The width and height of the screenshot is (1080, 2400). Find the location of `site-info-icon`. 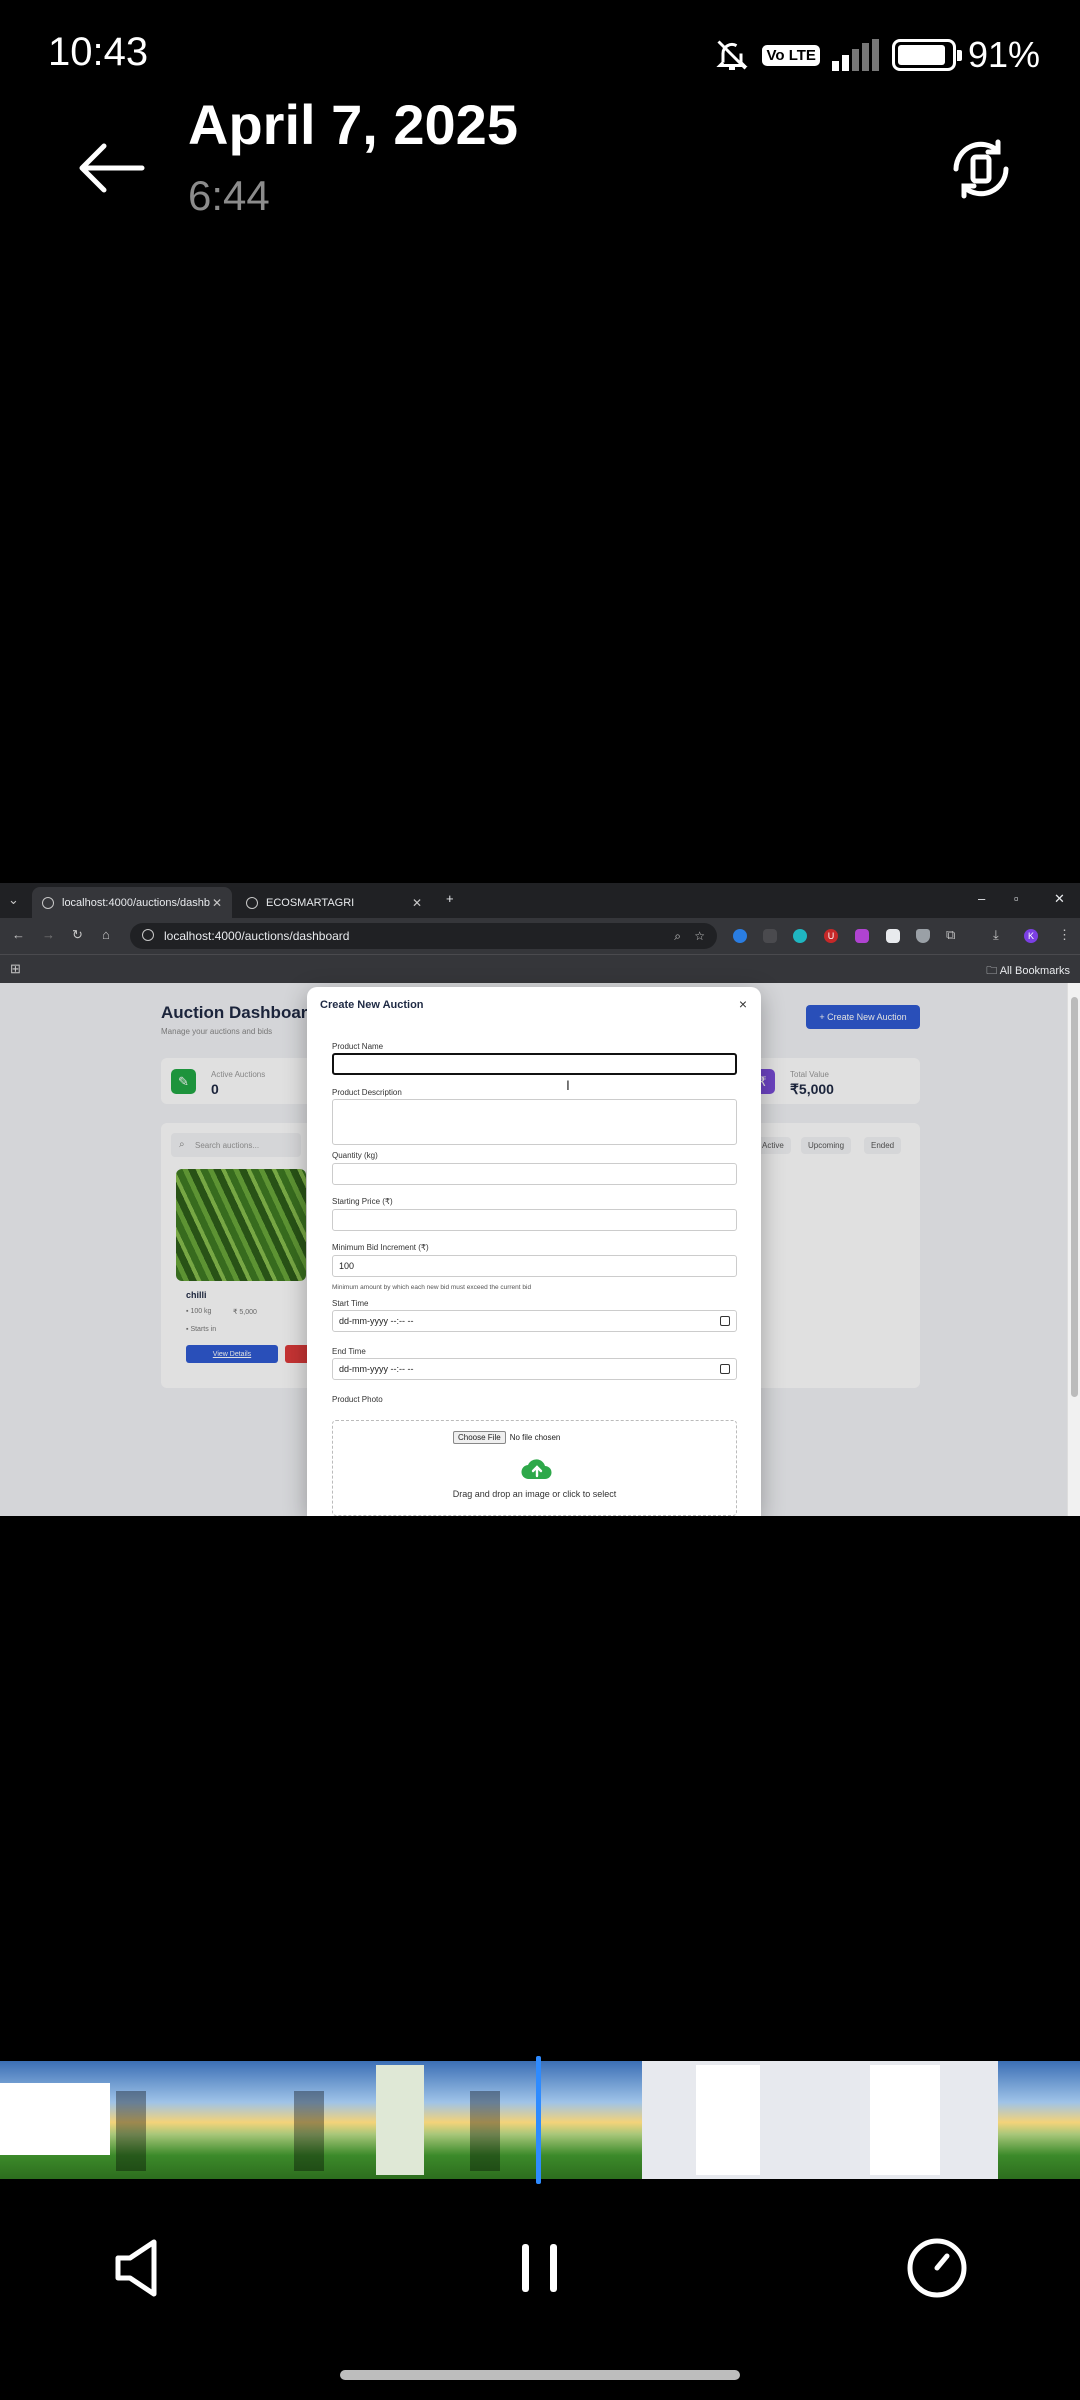

site-info-icon is located at coordinates (148, 935).